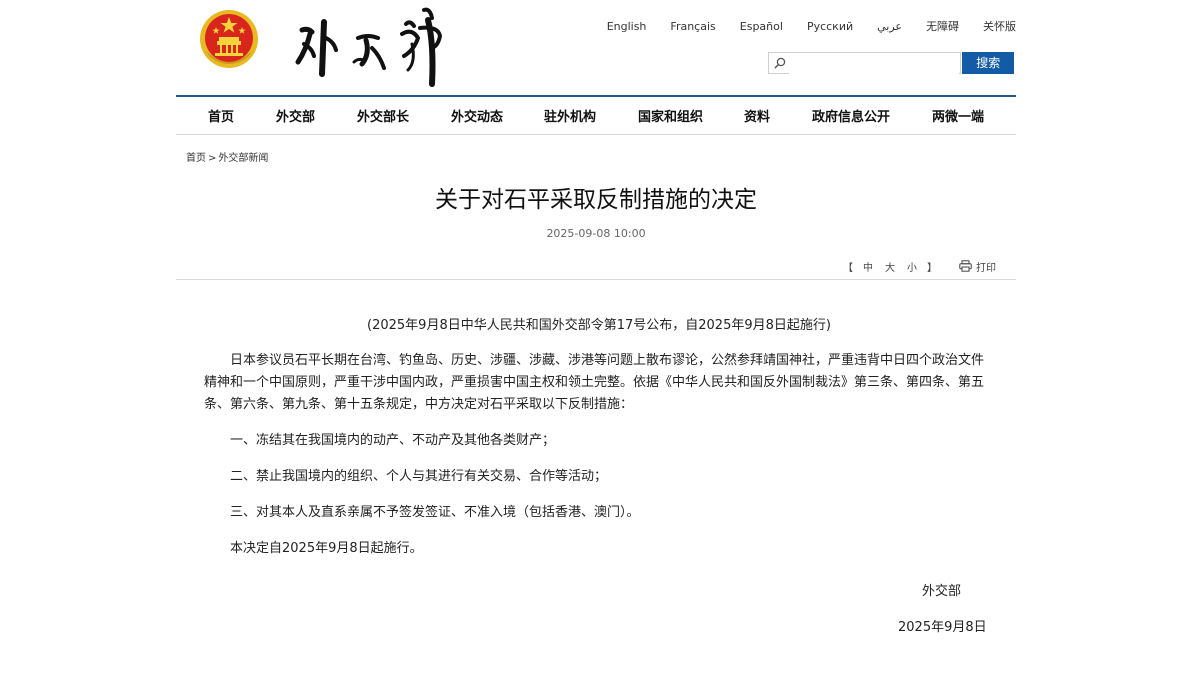 Image resolution: width=1200 pixels, height=679 pixels. I want to click on article-paragraph: 三、对其本人及直系亲属不予签发签证、不准入境（包括香港、澳门）。, so click(435, 512).